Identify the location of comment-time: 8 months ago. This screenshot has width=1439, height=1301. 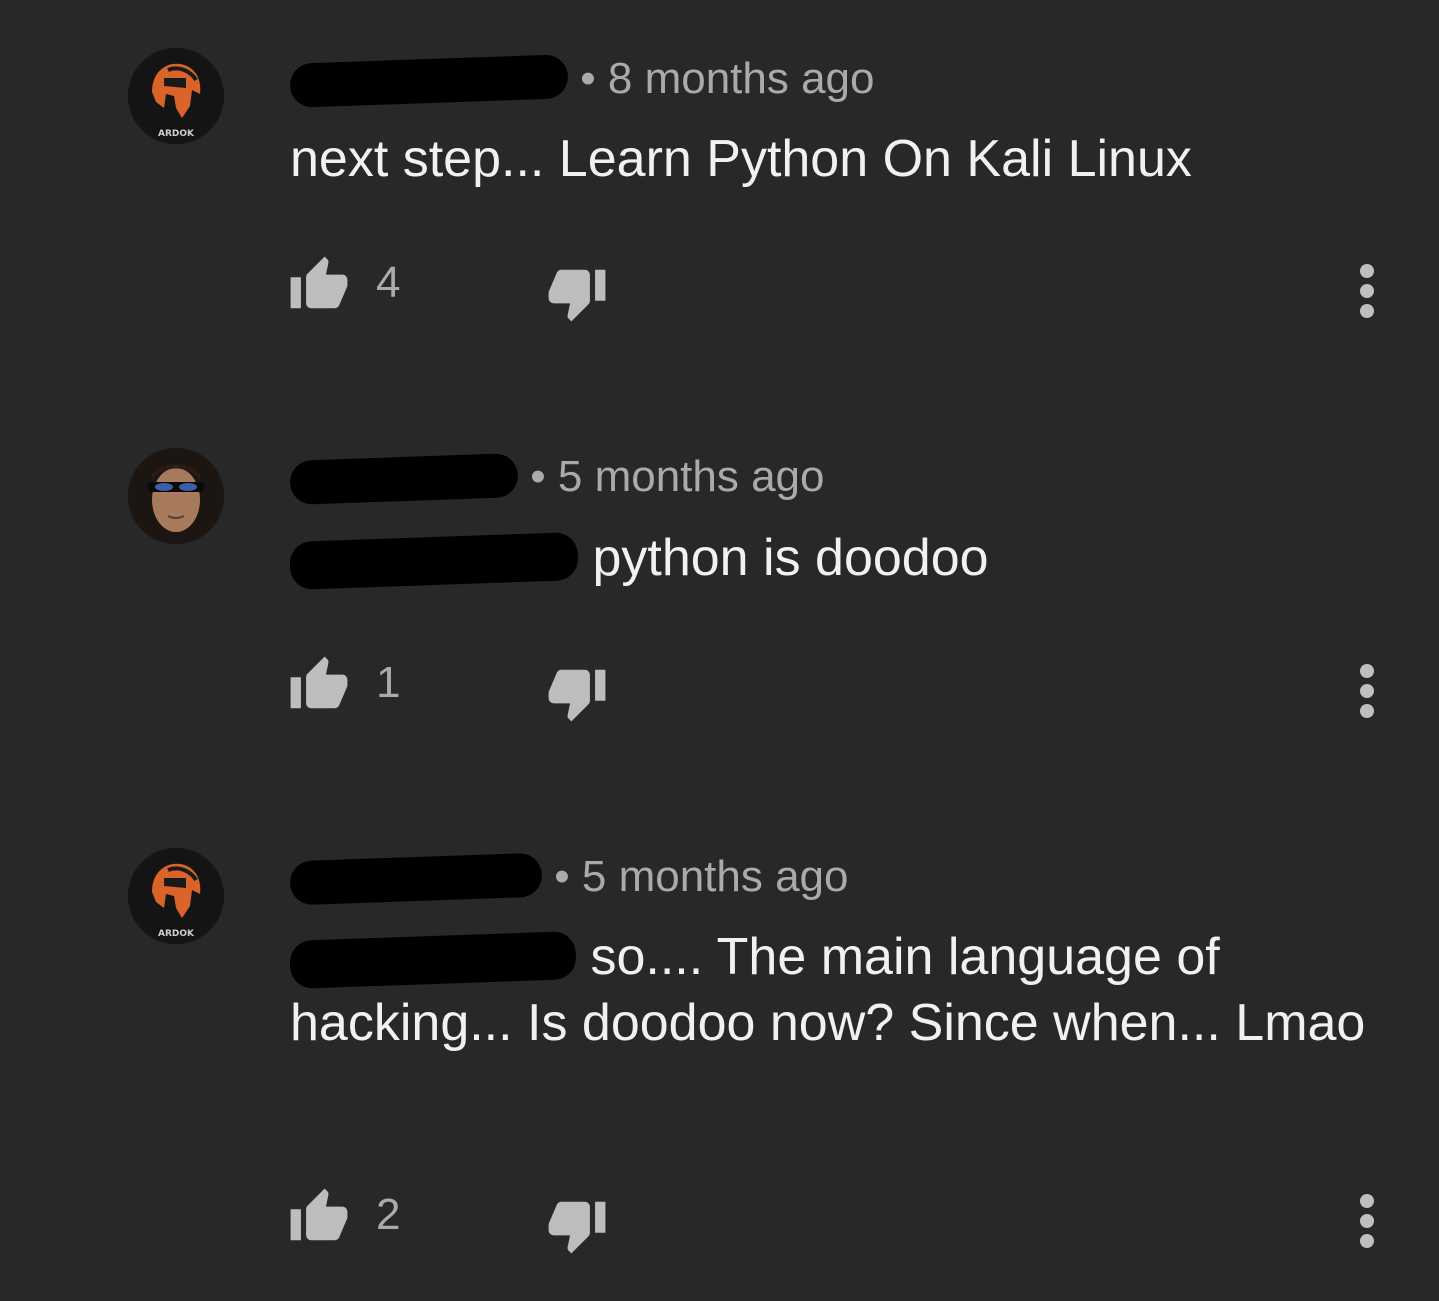
(741, 78).